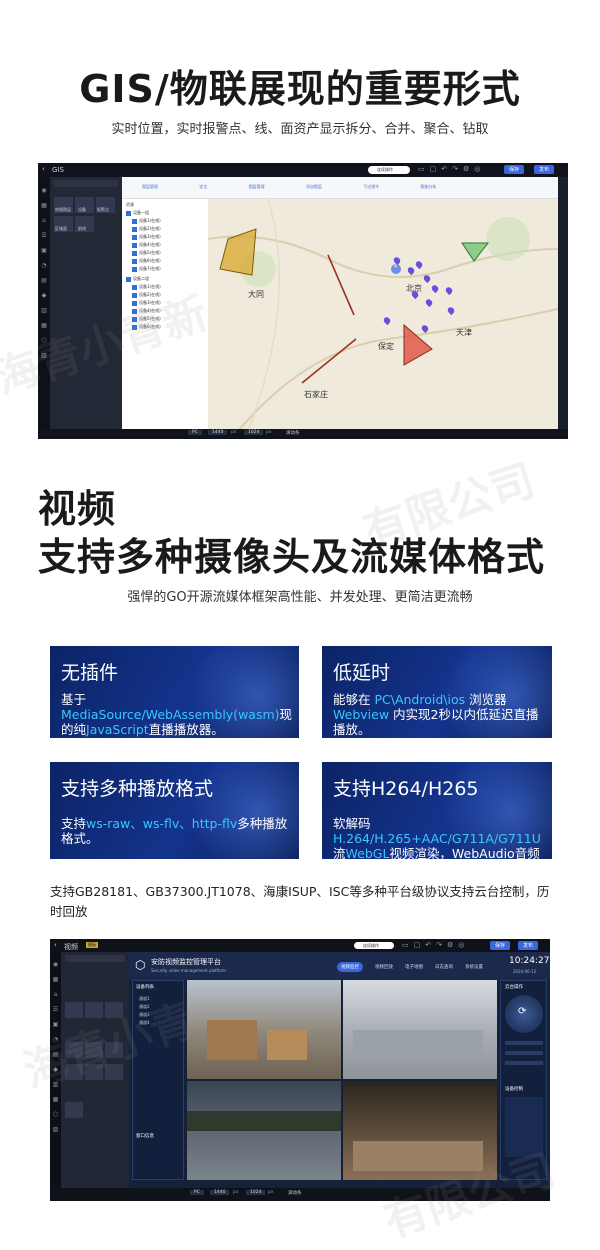 This screenshot has width=600, height=1250. I want to click on nav-tab-playback: 视频回放, so click(384, 967).